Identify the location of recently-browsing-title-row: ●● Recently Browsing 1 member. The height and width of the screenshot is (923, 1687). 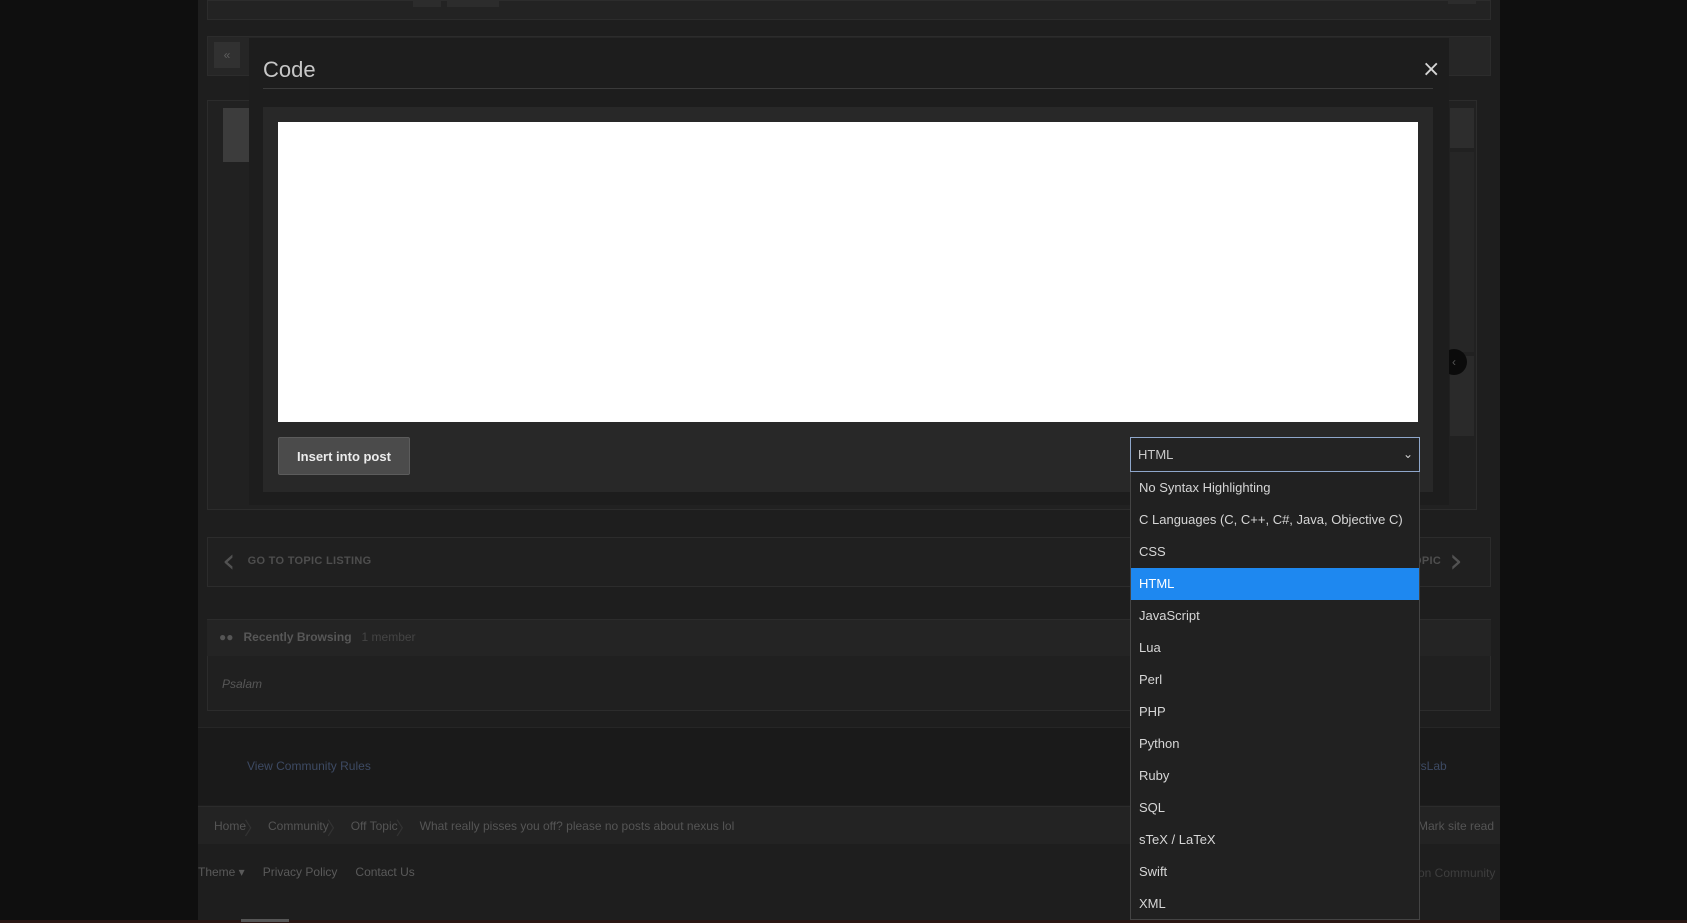
(317, 637).